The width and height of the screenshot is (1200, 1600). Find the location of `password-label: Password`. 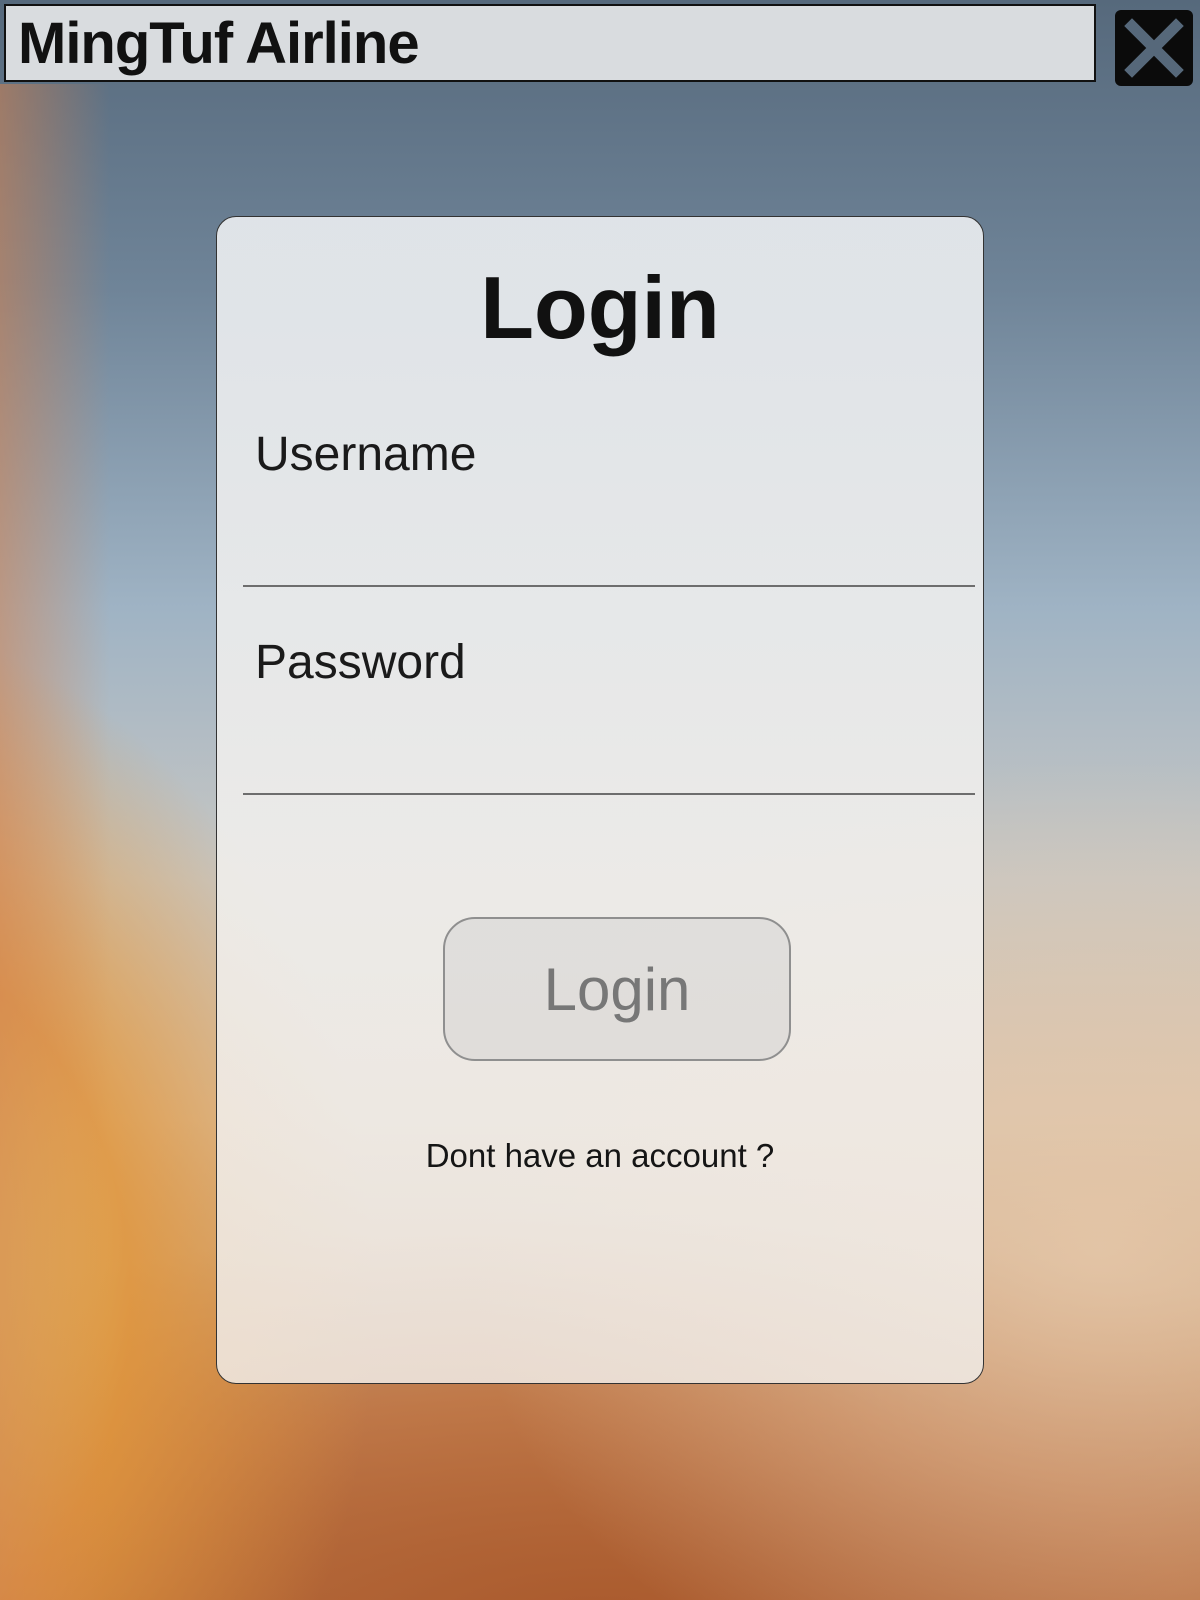

password-label: Password is located at coordinates (360, 662).